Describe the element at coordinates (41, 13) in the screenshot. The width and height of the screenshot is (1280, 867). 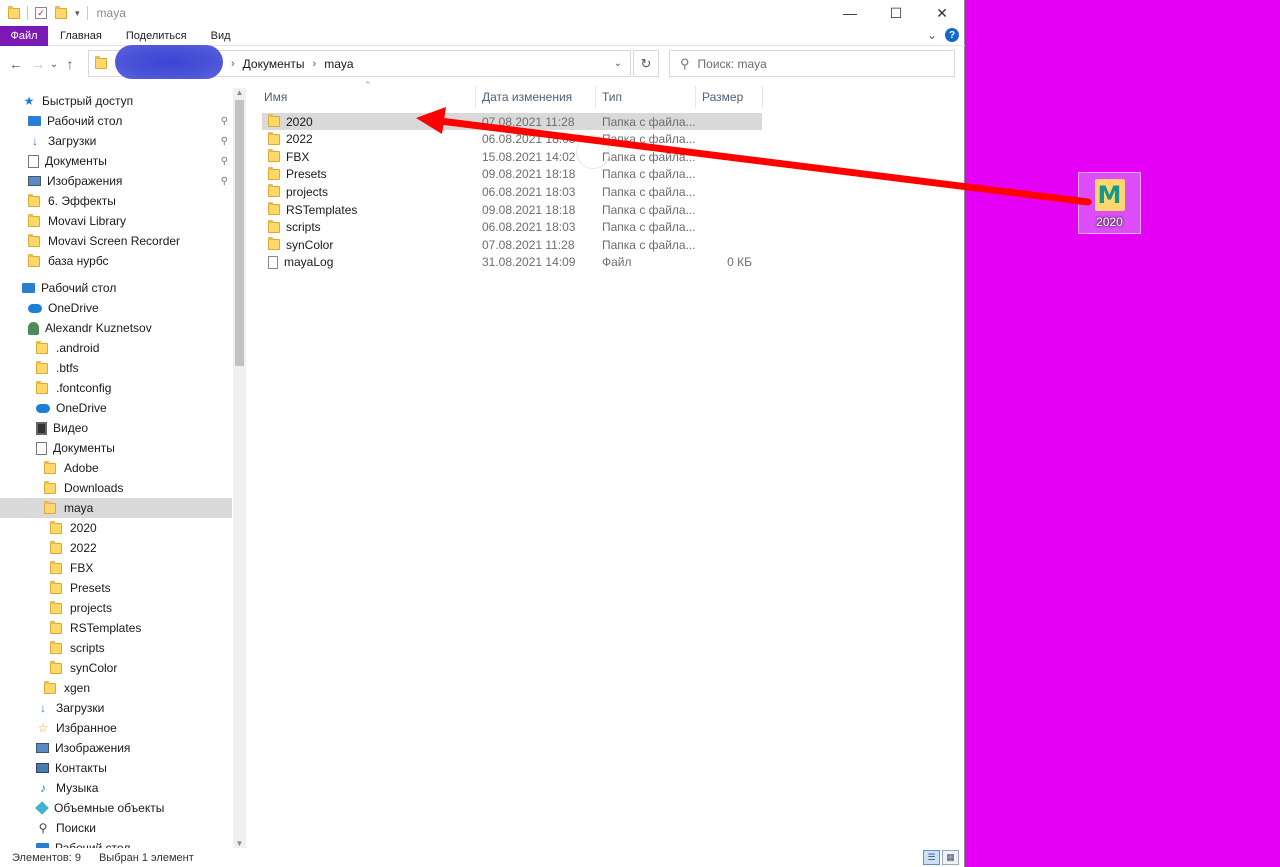
I see `properties-icon: ✓` at that location.